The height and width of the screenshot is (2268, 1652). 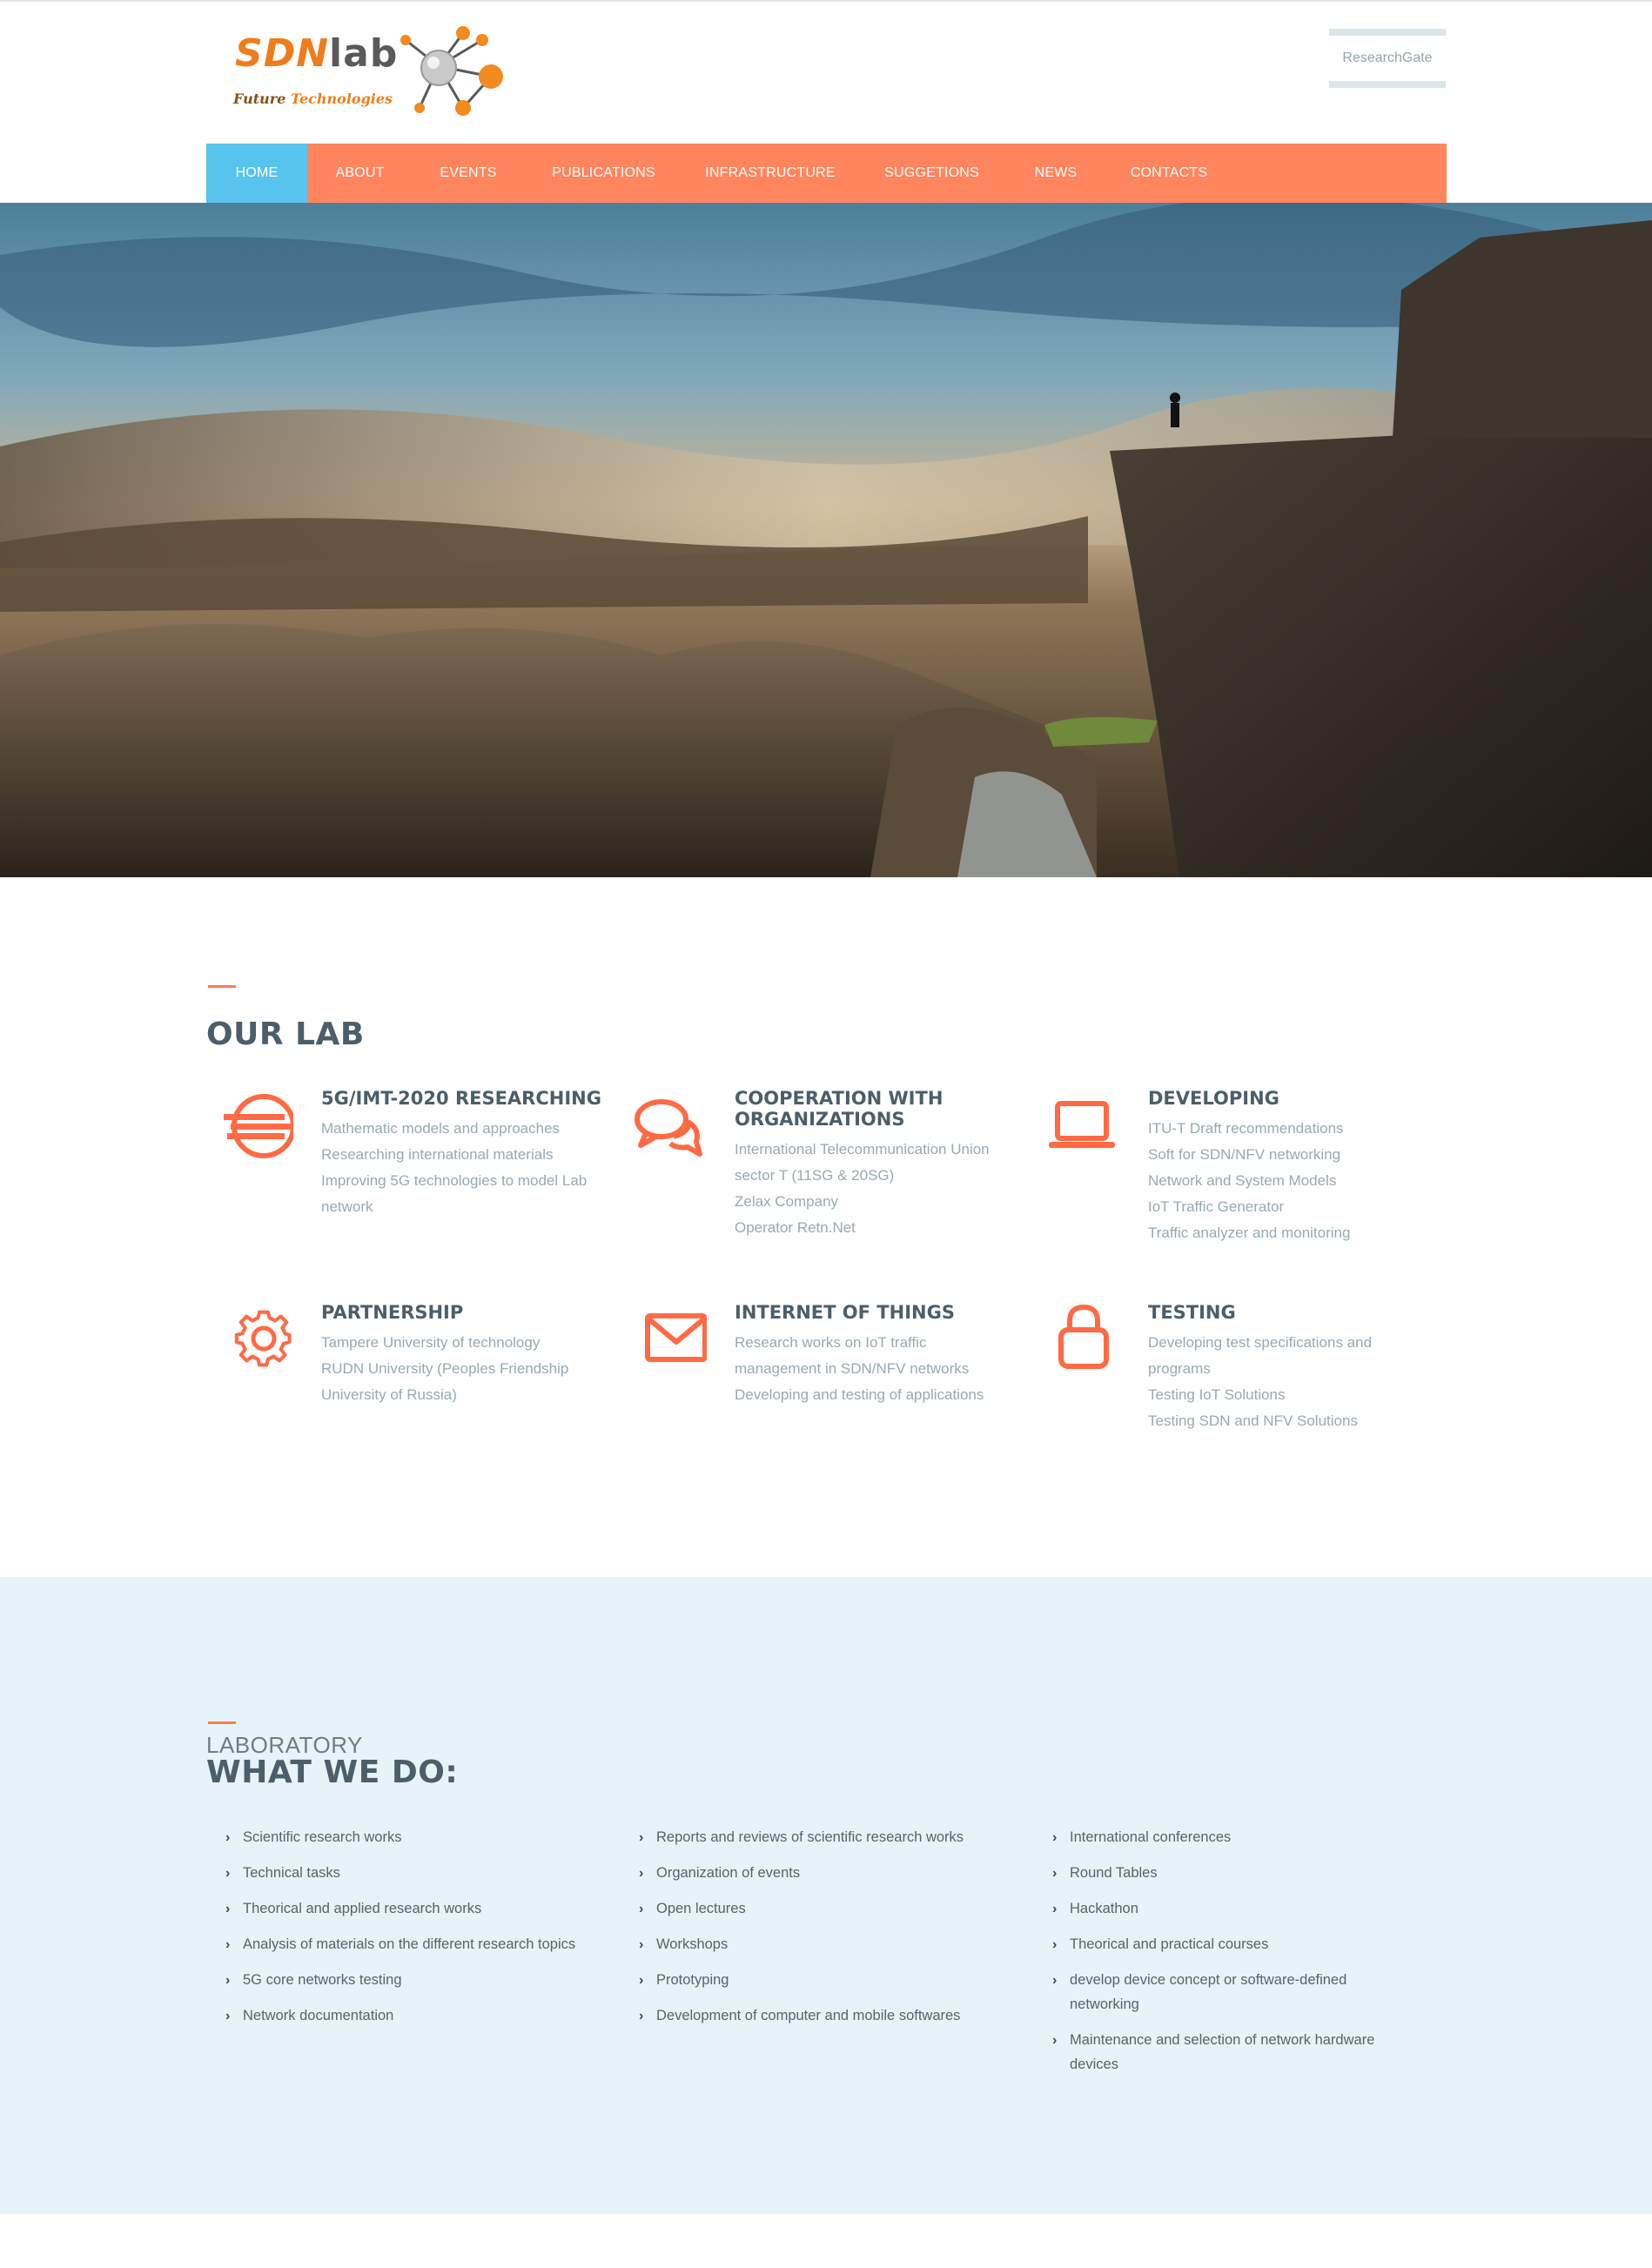 What do you see at coordinates (313, 99) in the screenshot?
I see `logo-tagline: Future Technologies` at bounding box center [313, 99].